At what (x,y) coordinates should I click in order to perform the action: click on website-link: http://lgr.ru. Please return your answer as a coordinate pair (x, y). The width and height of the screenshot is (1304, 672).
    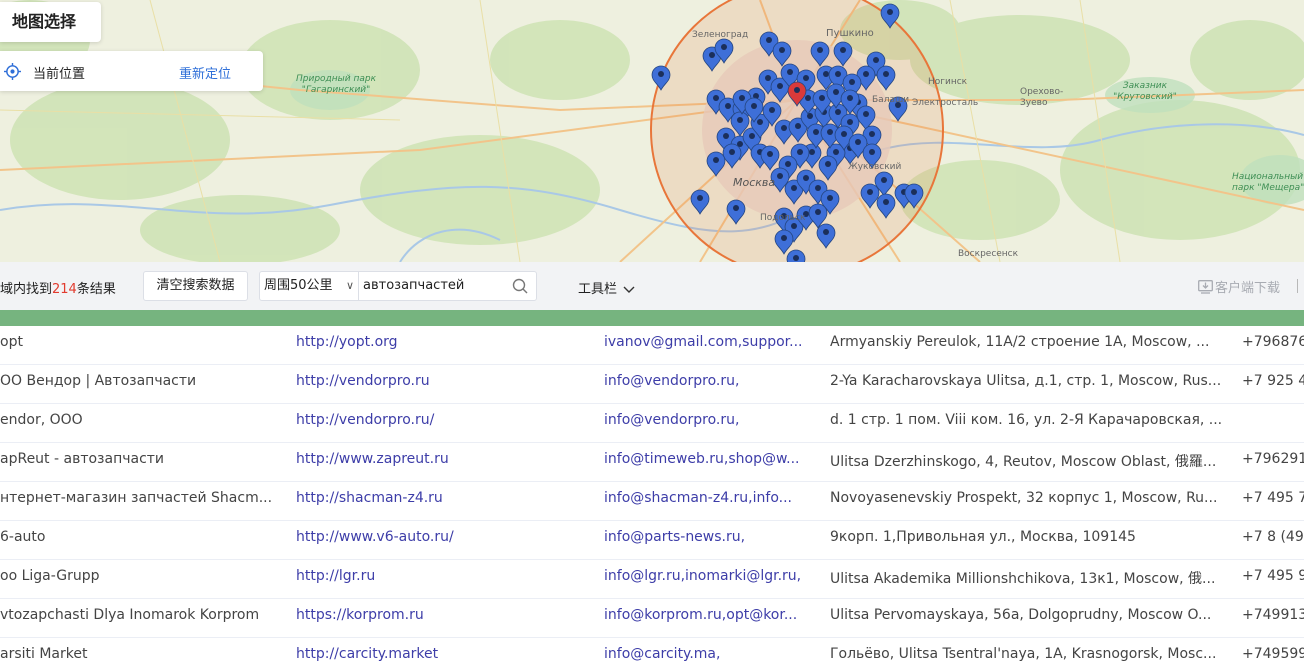
    Looking at the image, I should click on (441, 576).